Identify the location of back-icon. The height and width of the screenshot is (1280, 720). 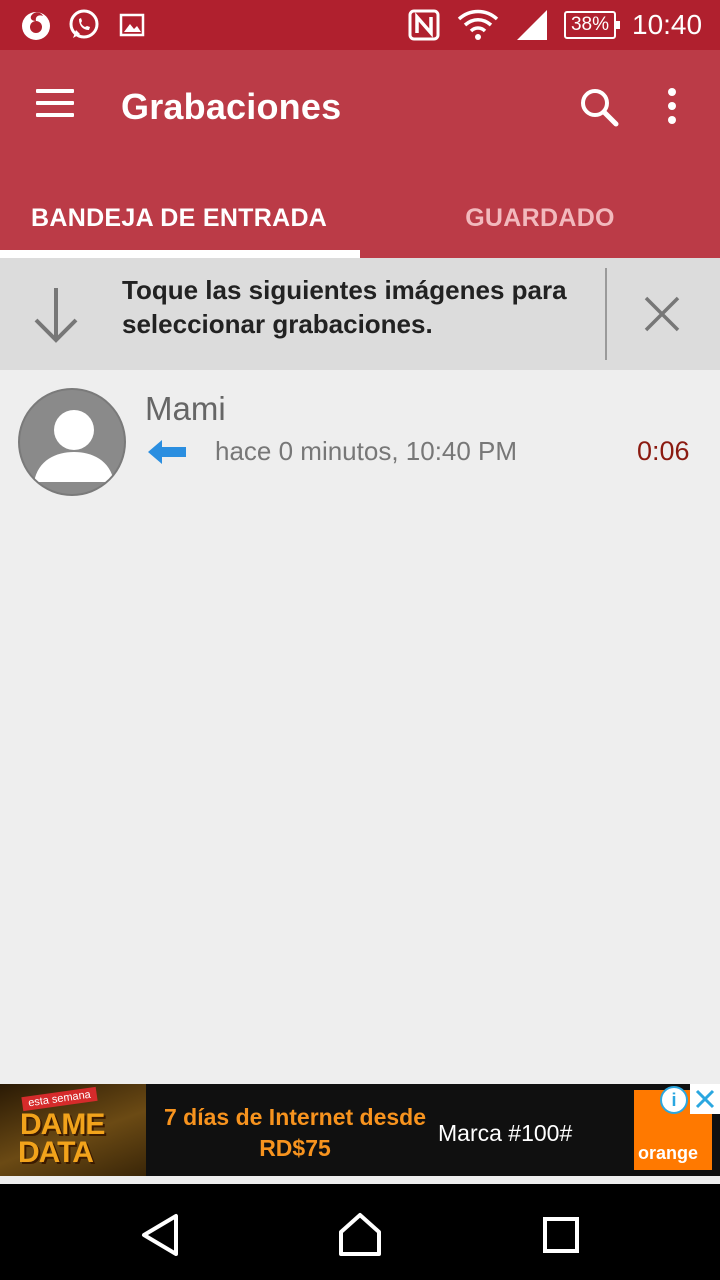
(160, 1235).